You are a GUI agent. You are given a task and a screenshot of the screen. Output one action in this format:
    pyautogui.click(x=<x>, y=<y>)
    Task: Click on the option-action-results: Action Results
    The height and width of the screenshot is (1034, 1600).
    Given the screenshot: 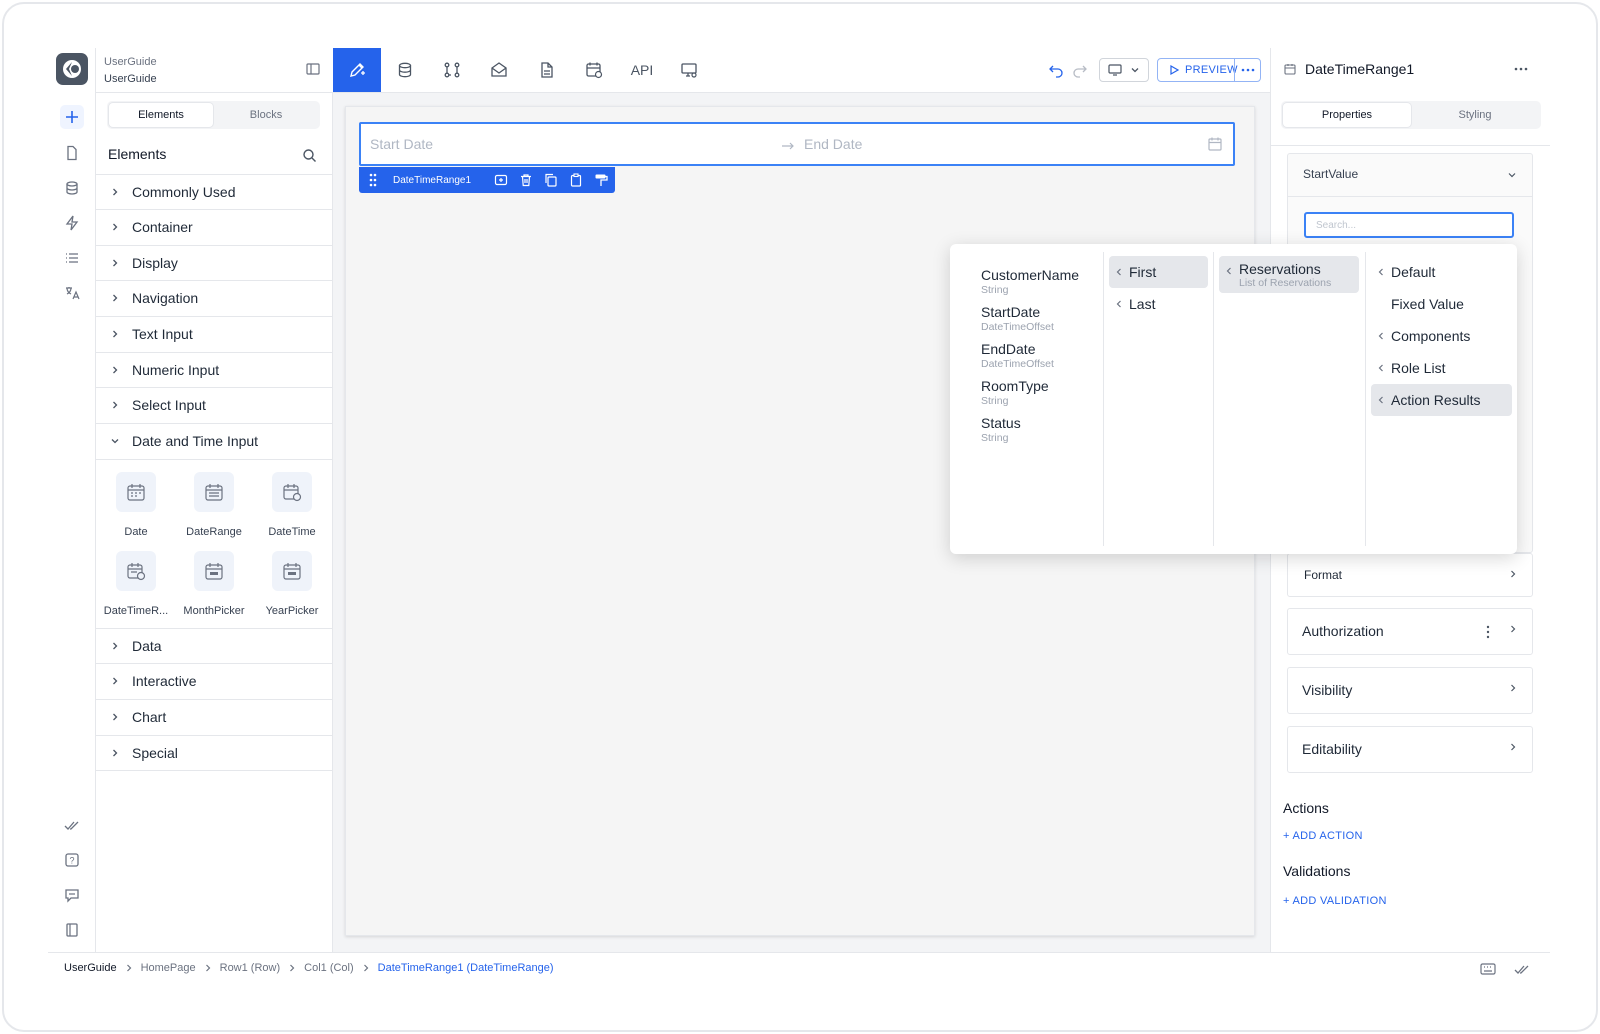 What is the action you would take?
    pyautogui.click(x=1441, y=400)
    